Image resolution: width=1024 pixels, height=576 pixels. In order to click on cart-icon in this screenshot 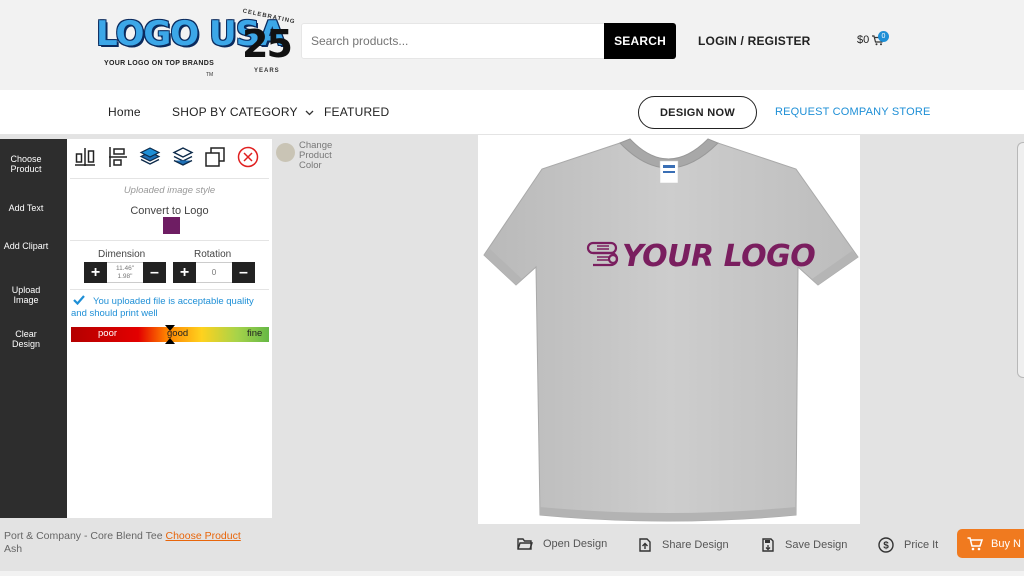, I will do `click(975, 543)`.